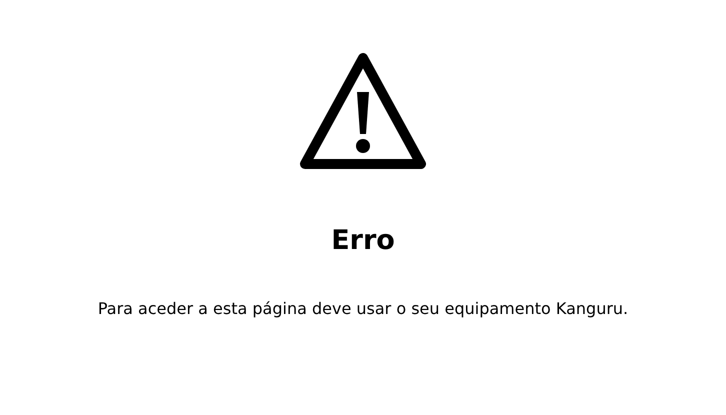 This screenshot has width=726, height=415. Describe the element at coordinates (363, 309) in the screenshot. I see `error-message: Para aceder a esta página deve usar o seu equipamento Kanguru.` at that location.